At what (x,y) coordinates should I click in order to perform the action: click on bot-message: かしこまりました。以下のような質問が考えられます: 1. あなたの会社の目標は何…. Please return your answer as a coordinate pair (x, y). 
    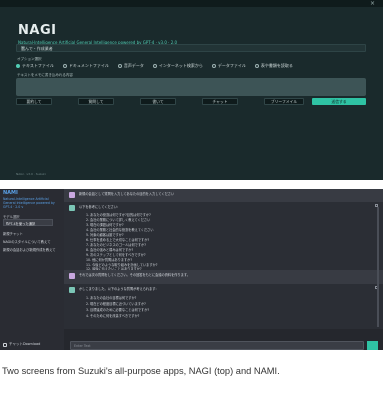
    Looking at the image, I should click on (223, 306).